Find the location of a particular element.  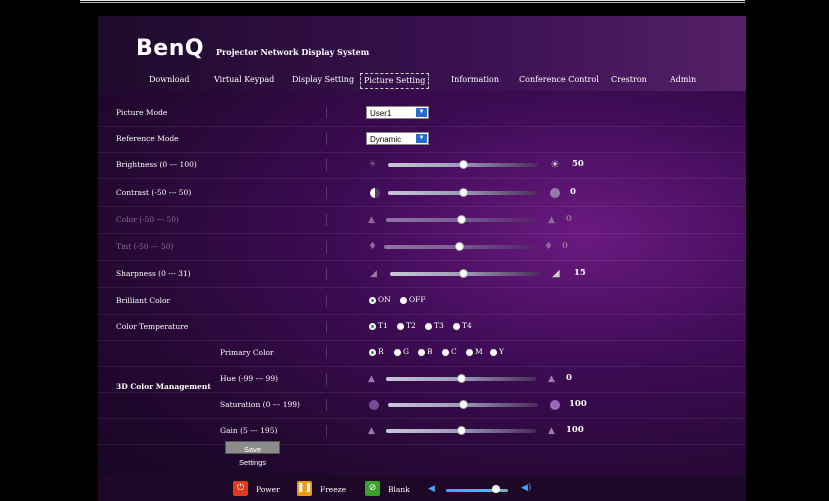

sharpness-high-icon: ◢ is located at coordinates (556, 273).